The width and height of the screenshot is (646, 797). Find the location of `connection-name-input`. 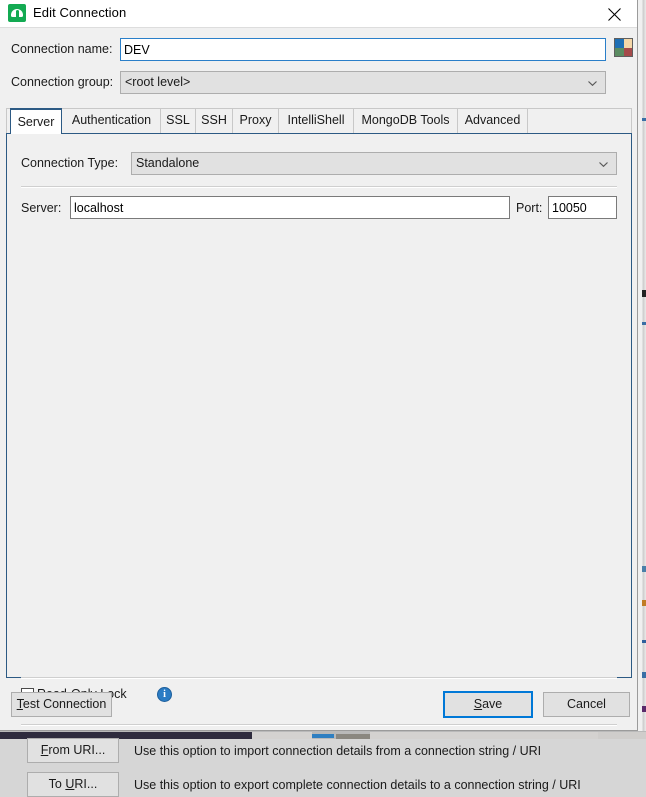

connection-name-input is located at coordinates (363, 49).